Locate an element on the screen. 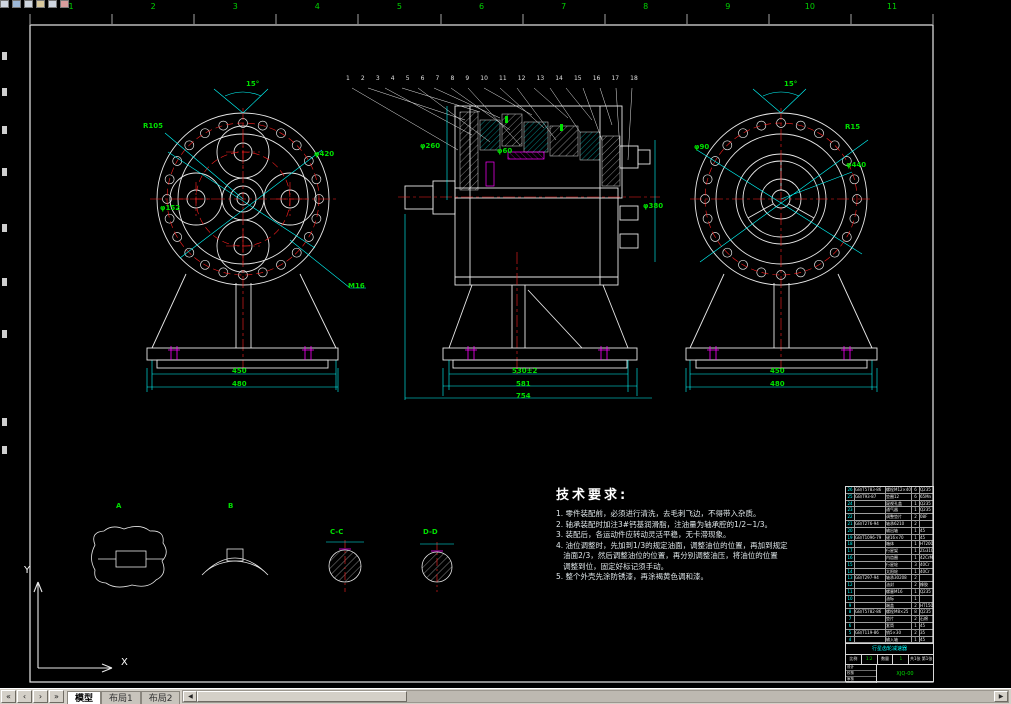  detail-b-outline is located at coordinates (235, 566).